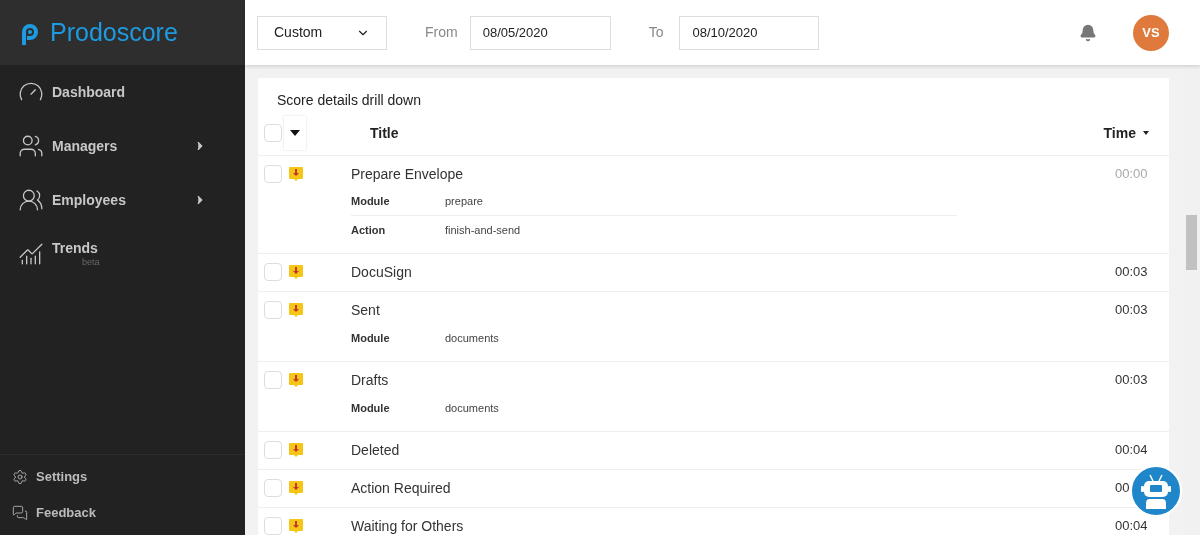 The height and width of the screenshot is (535, 1200). Describe the element at coordinates (62, 477) in the screenshot. I see `footer-label: Settings` at that location.